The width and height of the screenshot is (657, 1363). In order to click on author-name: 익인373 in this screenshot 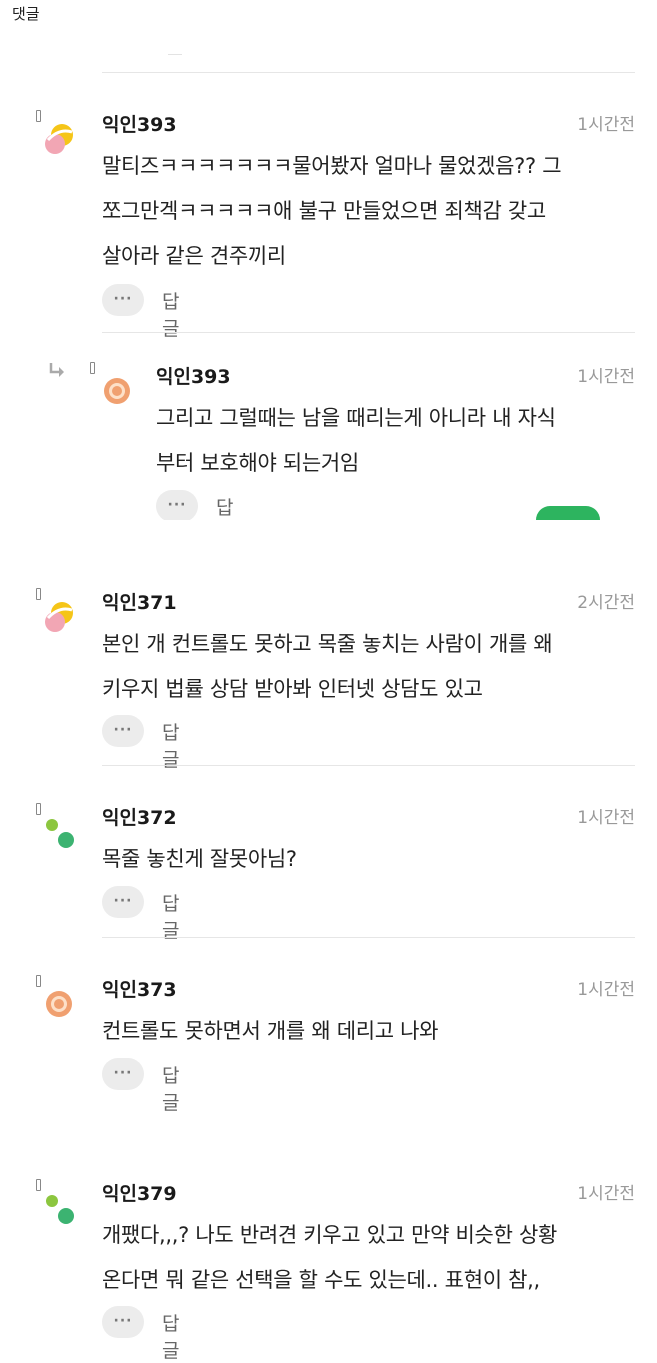, I will do `click(139, 988)`.